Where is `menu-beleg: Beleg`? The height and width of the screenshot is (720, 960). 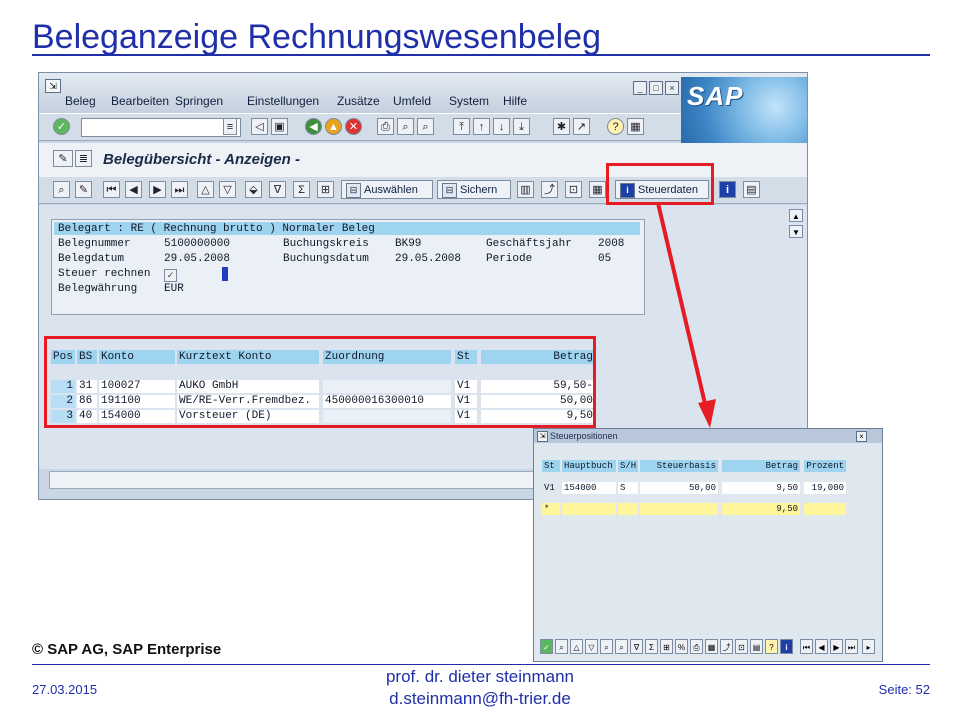
menu-beleg: Beleg is located at coordinates (80, 101).